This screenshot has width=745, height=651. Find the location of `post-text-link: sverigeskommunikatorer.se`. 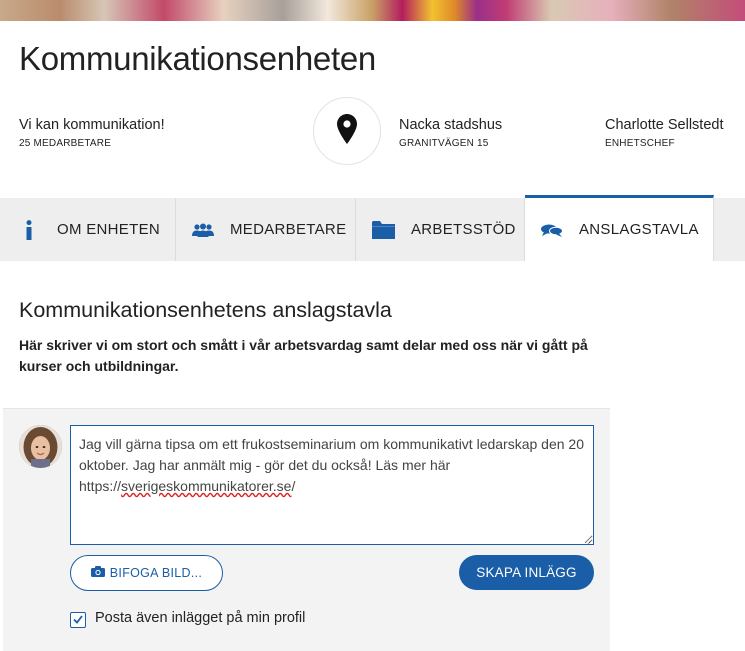

post-text-link: sverigeskommunikatorer.se is located at coordinates (206, 486).